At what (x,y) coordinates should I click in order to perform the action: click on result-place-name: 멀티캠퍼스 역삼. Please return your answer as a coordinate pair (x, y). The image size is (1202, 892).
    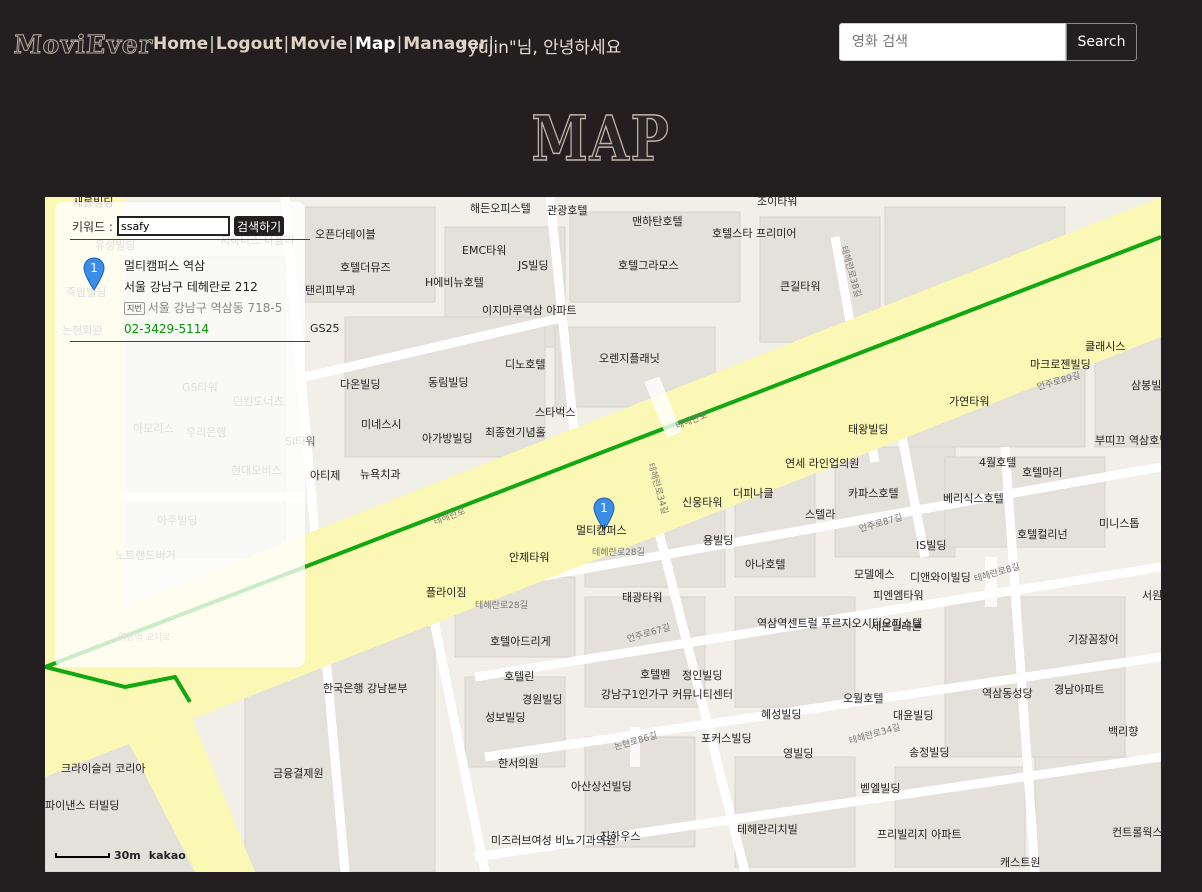
    Looking at the image, I should click on (203, 266).